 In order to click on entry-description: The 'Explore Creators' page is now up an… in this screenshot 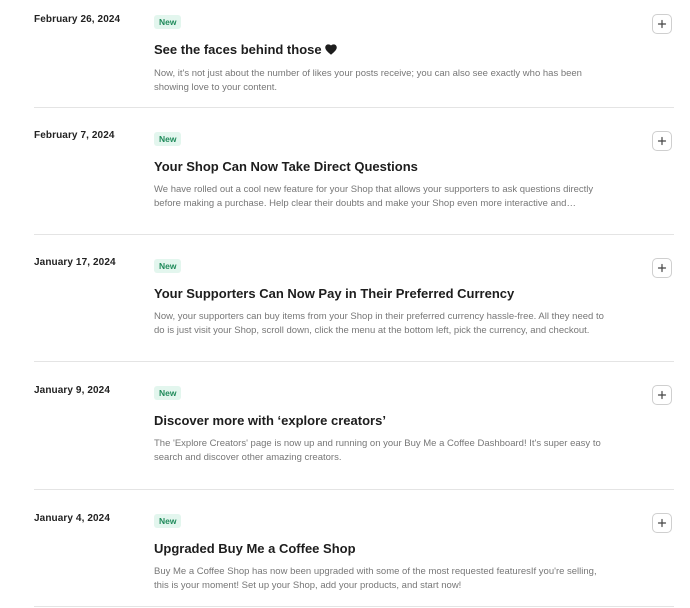, I will do `click(377, 450)`.